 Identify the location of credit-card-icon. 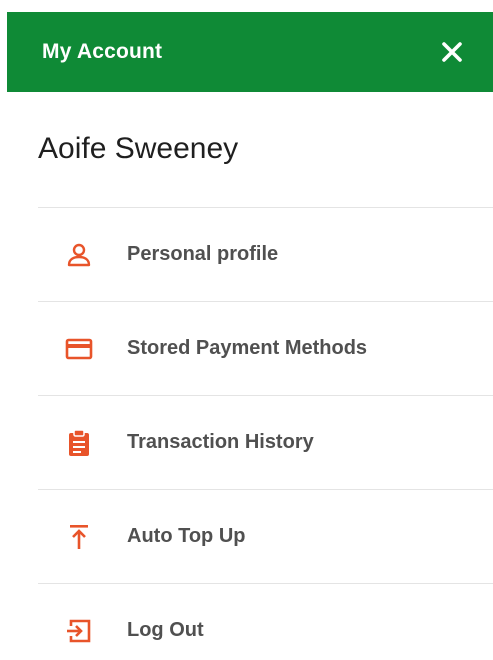
(79, 349).